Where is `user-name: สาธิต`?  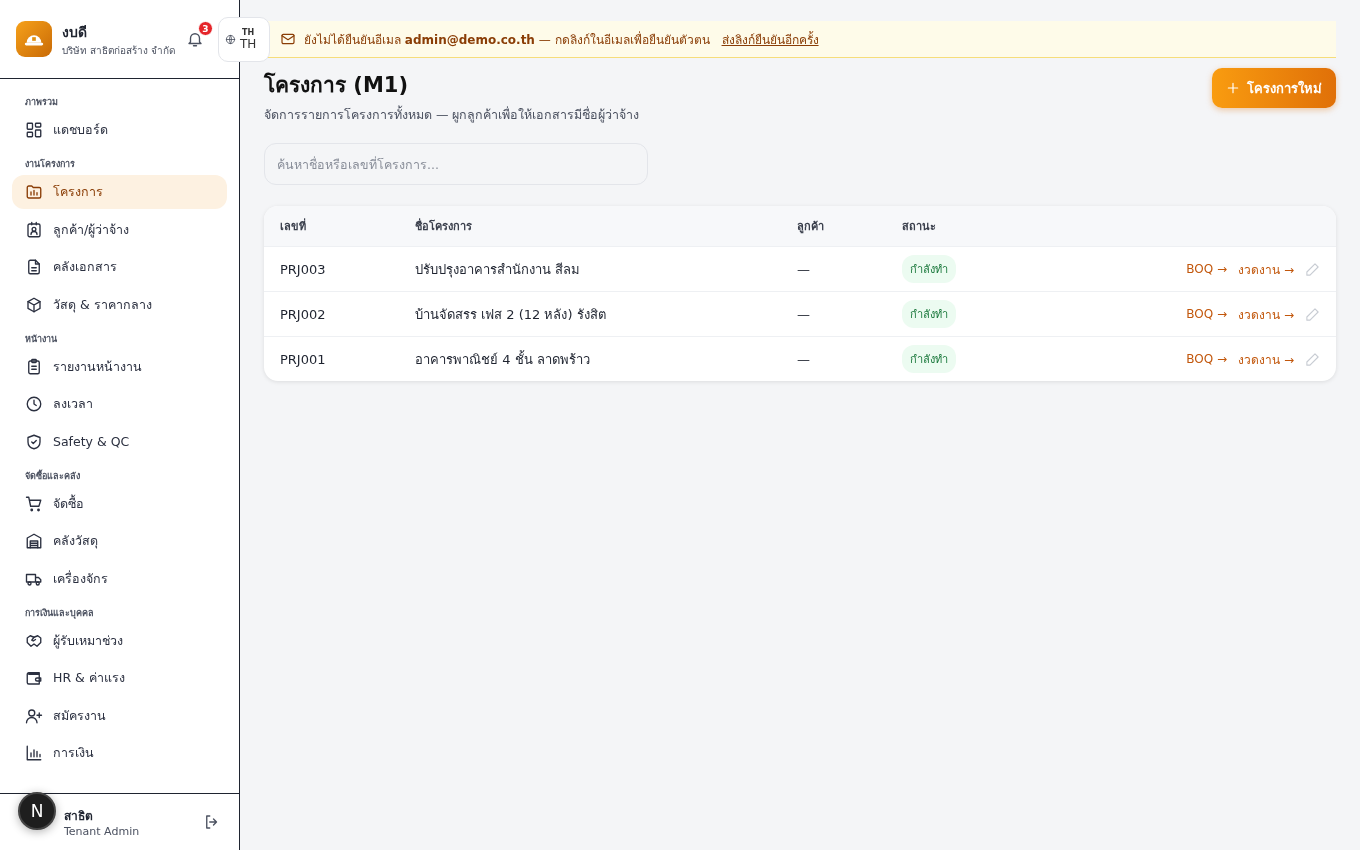 user-name: สาธิต is located at coordinates (79, 816).